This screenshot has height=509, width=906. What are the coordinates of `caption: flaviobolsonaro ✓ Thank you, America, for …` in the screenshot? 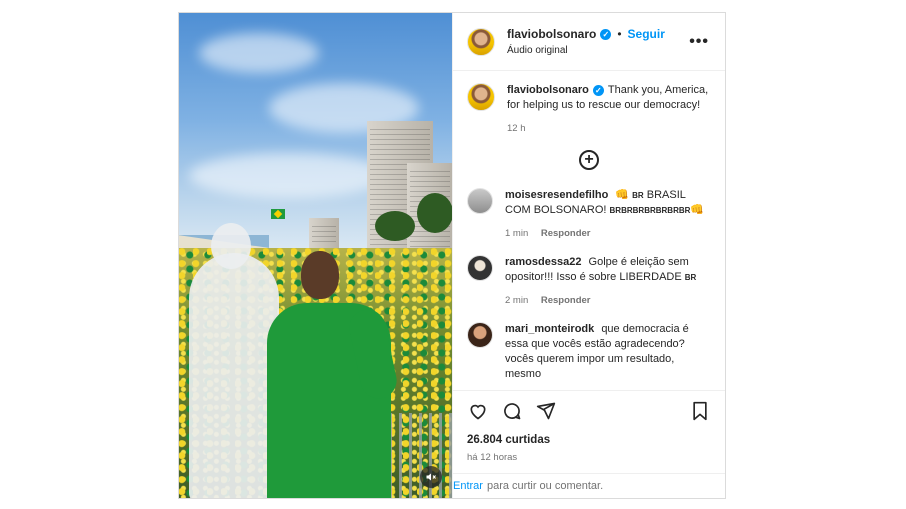 It's located at (589, 109).